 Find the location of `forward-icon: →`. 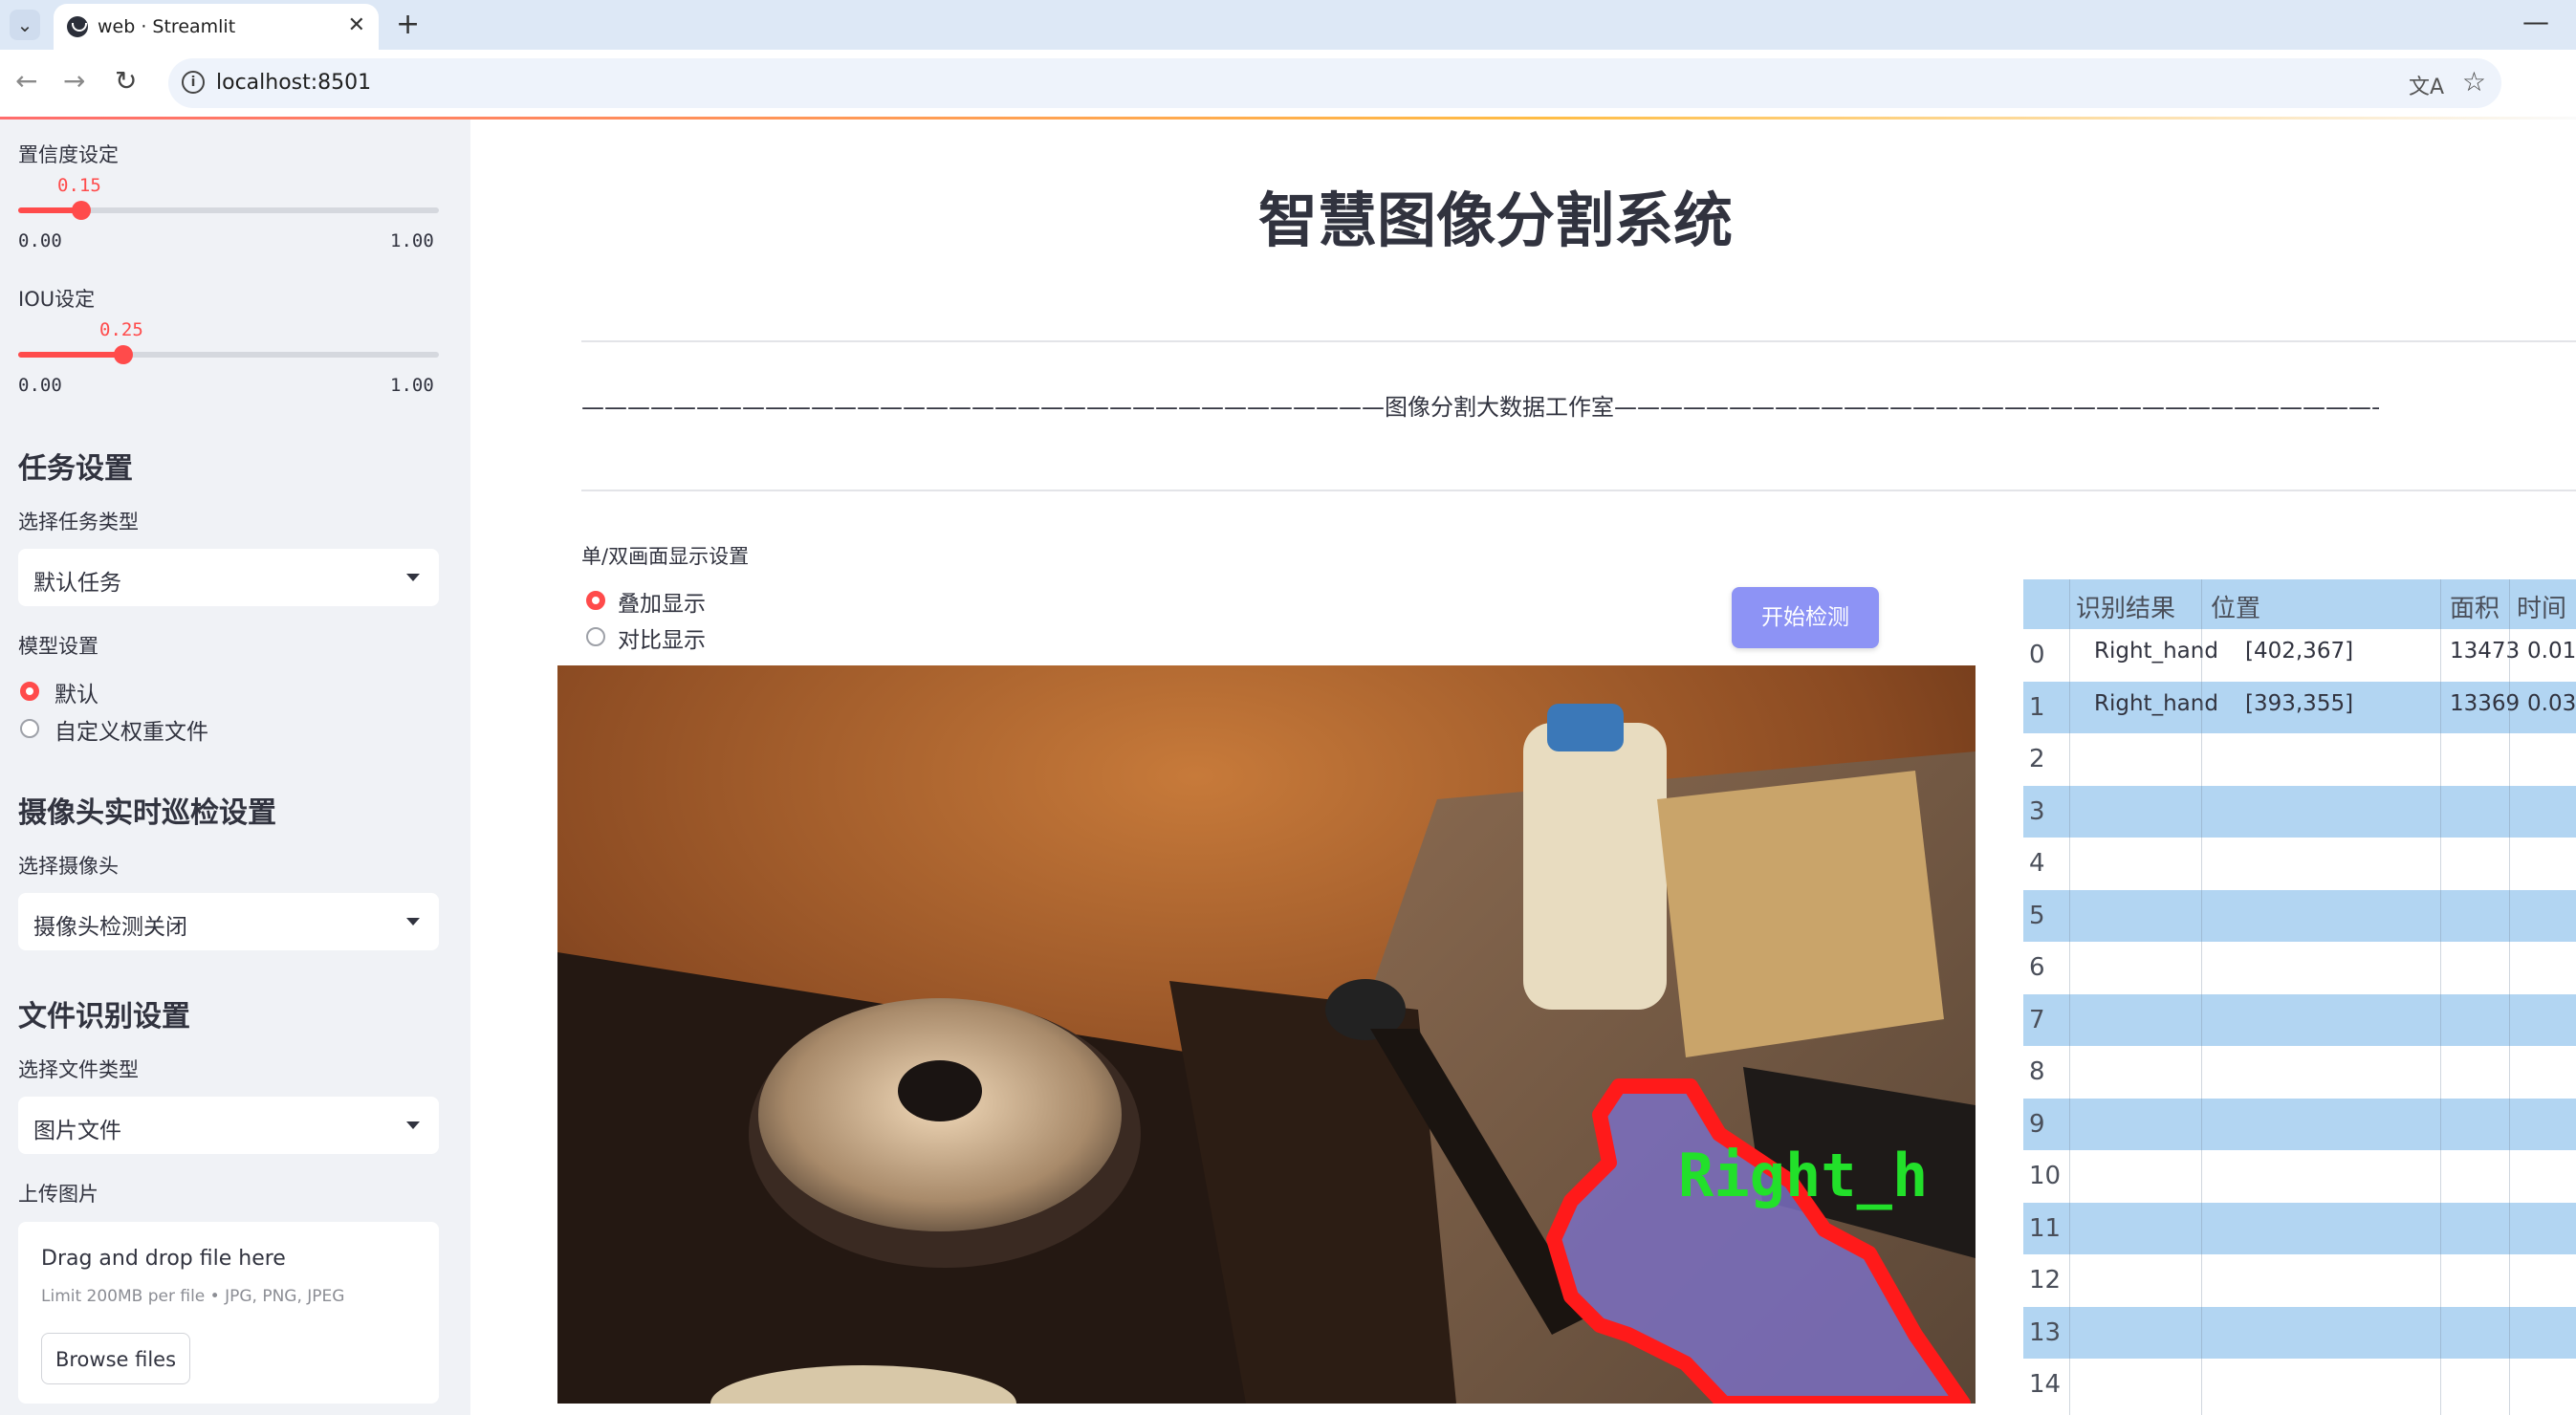

forward-icon: → is located at coordinates (74, 81).